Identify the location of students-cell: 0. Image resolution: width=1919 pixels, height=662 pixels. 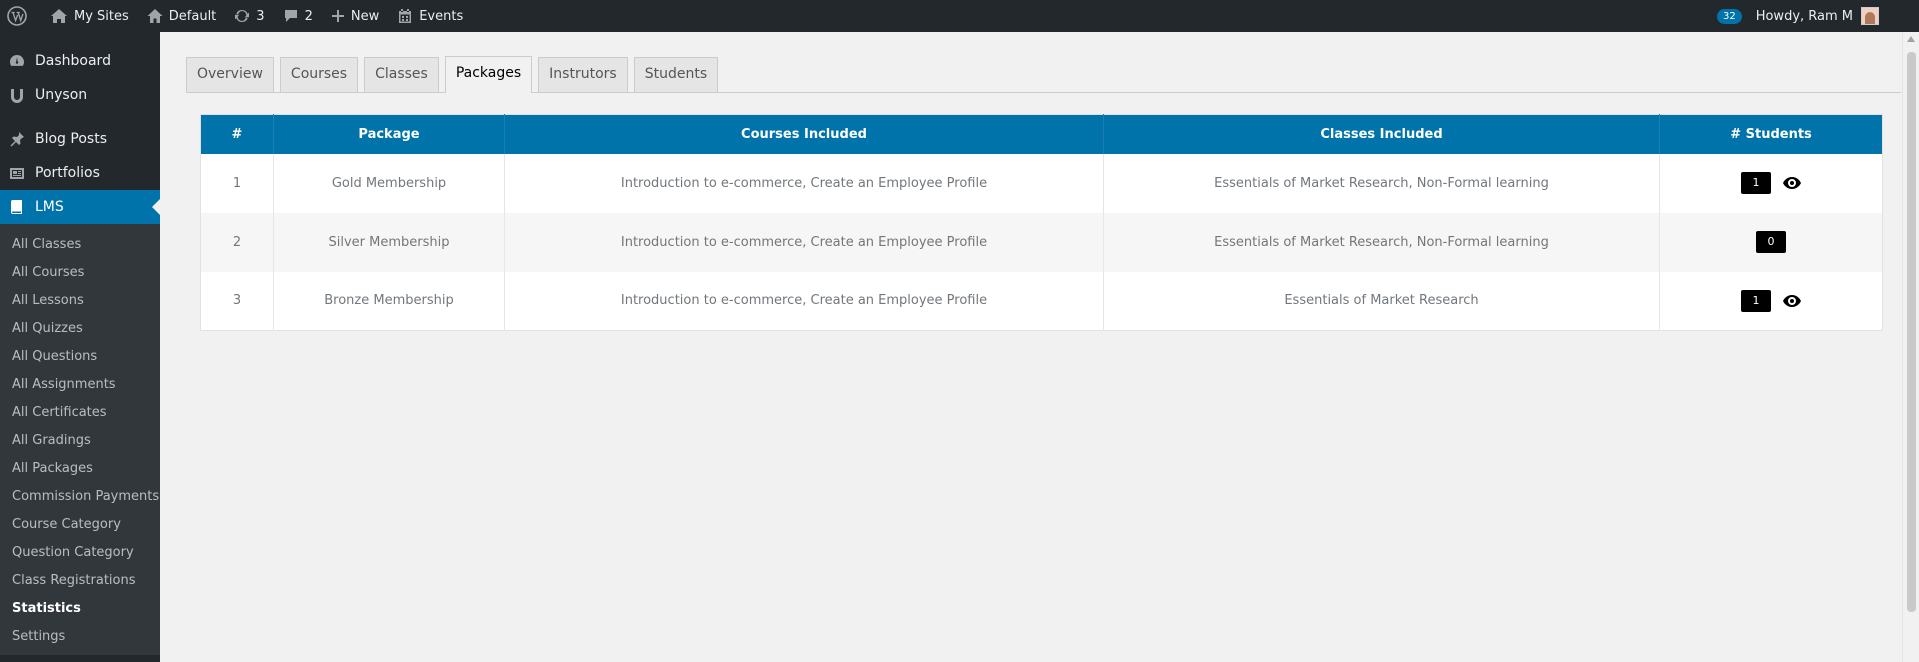
(1771, 242).